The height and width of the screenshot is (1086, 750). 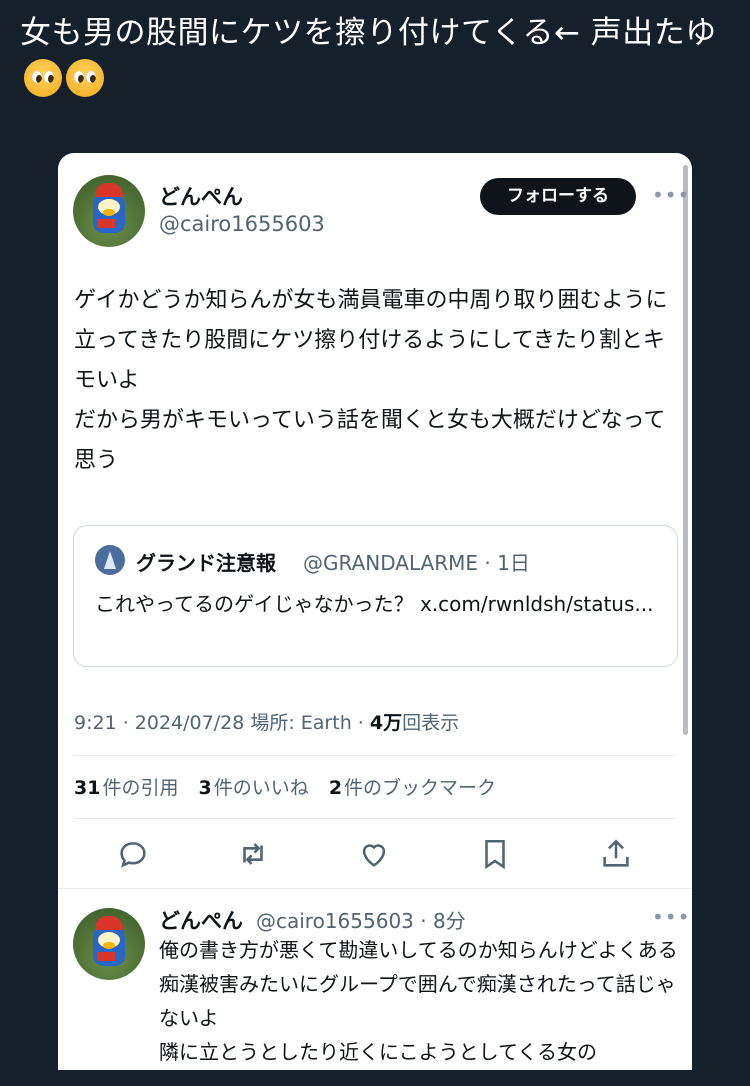 What do you see at coordinates (307, 723) in the screenshot?
I see `location: 場所: Earth ·` at bounding box center [307, 723].